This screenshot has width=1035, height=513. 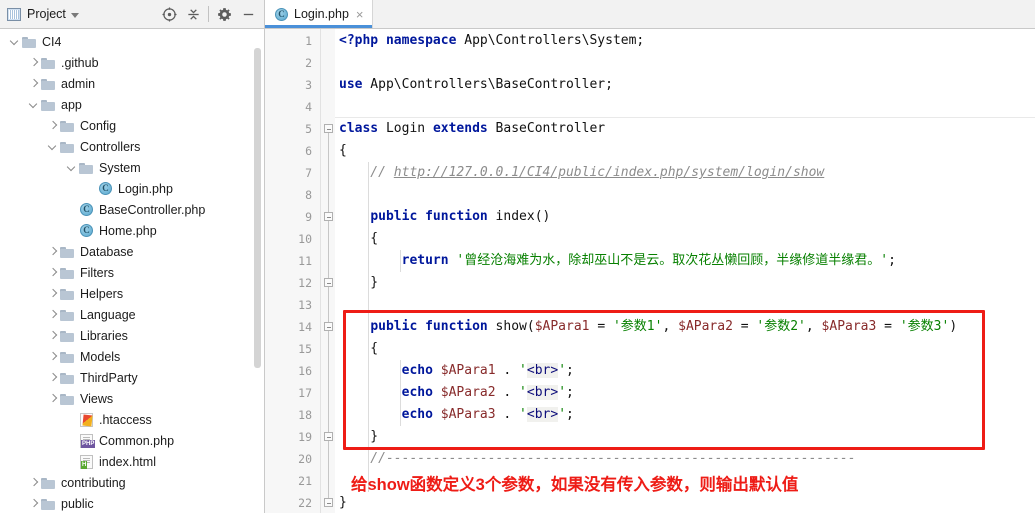 What do you see at coordinates (257, 208) in the screenshot?
I see `sidebar-scrollbar` at bounding box center [257, 208].